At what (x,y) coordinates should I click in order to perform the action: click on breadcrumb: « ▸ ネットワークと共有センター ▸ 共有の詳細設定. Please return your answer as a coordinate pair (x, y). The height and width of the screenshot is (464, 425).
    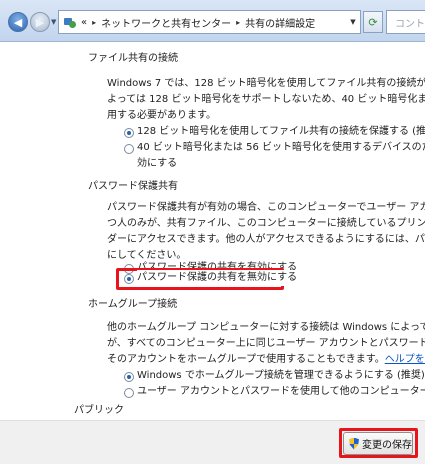
    Looking at the image, I should click on (209, 22).